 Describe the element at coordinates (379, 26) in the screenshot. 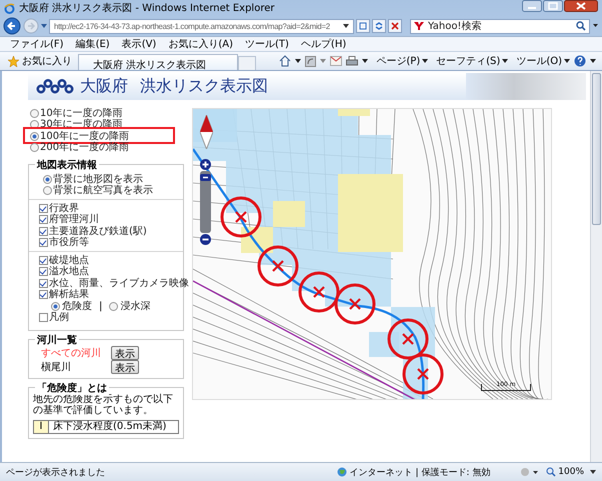

I see `refresh-button` at that location.